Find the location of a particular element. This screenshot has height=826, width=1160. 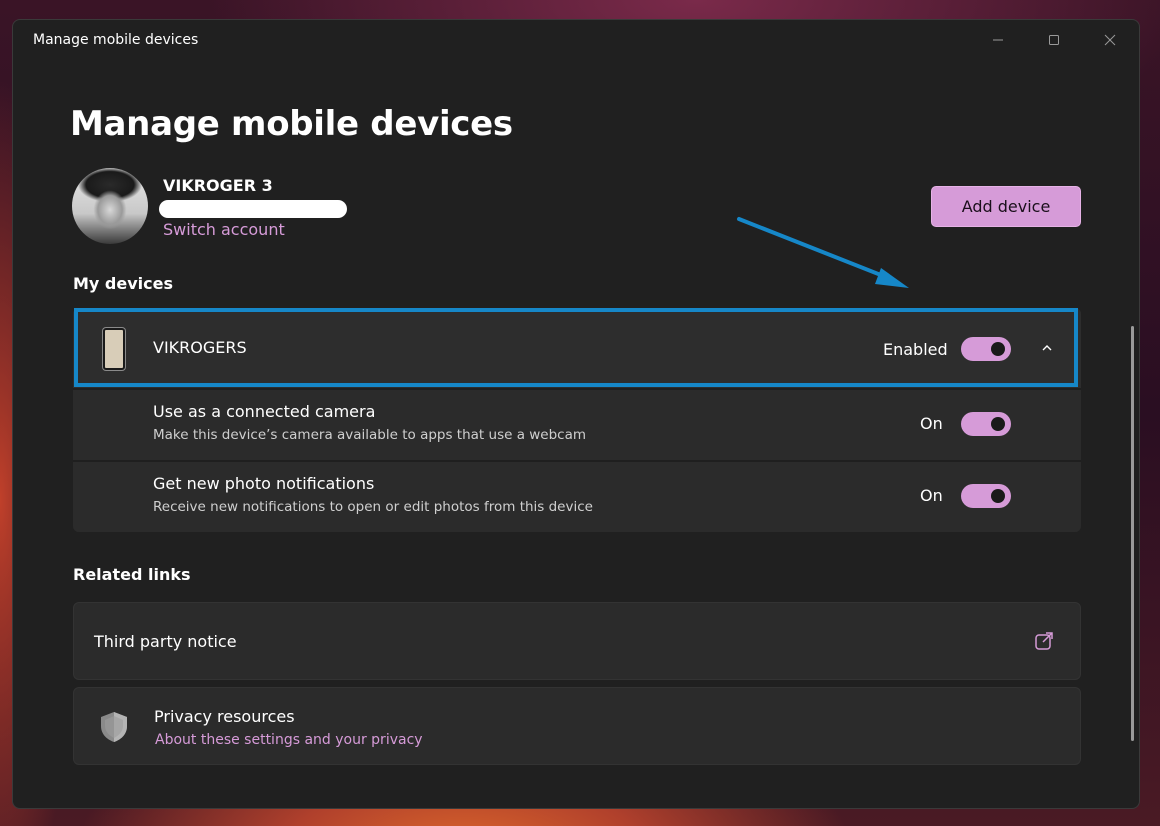

switch-account-link: Switch account is located at coordinates (224, 229).